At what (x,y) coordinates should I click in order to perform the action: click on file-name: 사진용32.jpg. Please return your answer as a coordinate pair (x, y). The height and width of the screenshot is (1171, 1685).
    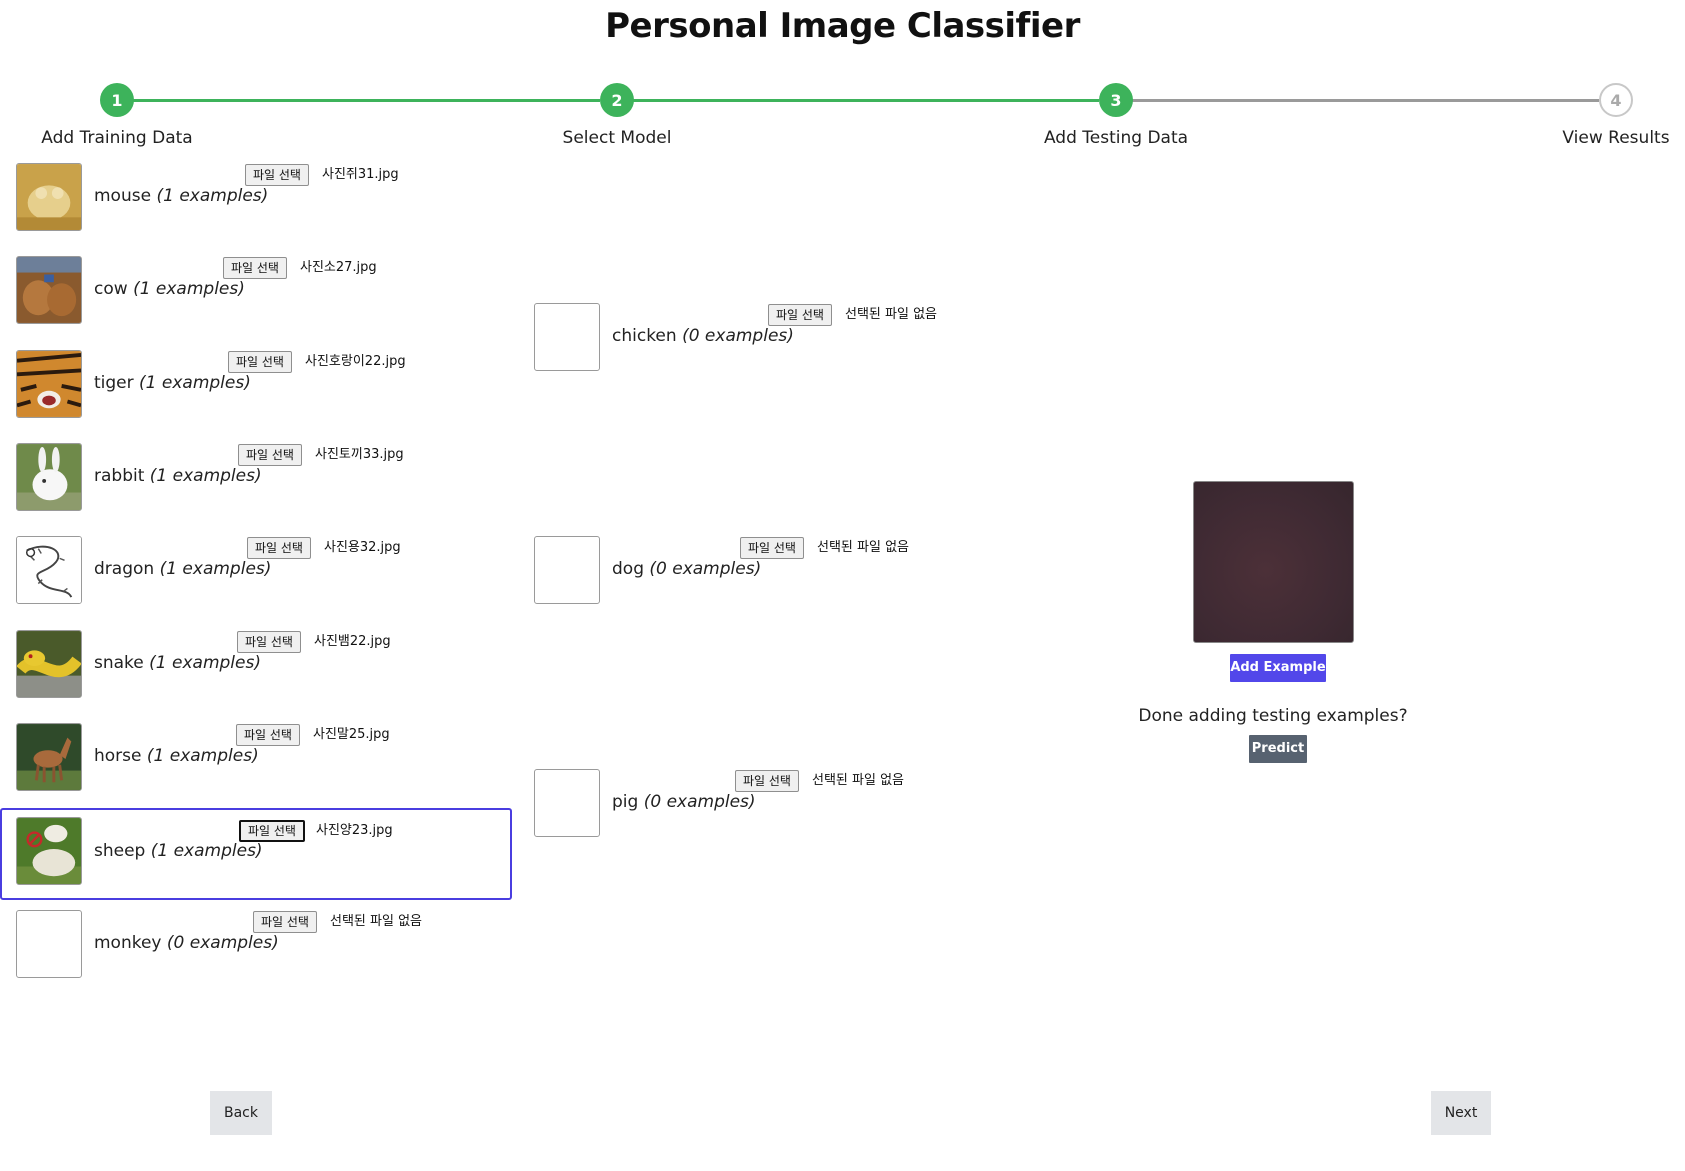
    Looking at the image, I should click on (362, 547).